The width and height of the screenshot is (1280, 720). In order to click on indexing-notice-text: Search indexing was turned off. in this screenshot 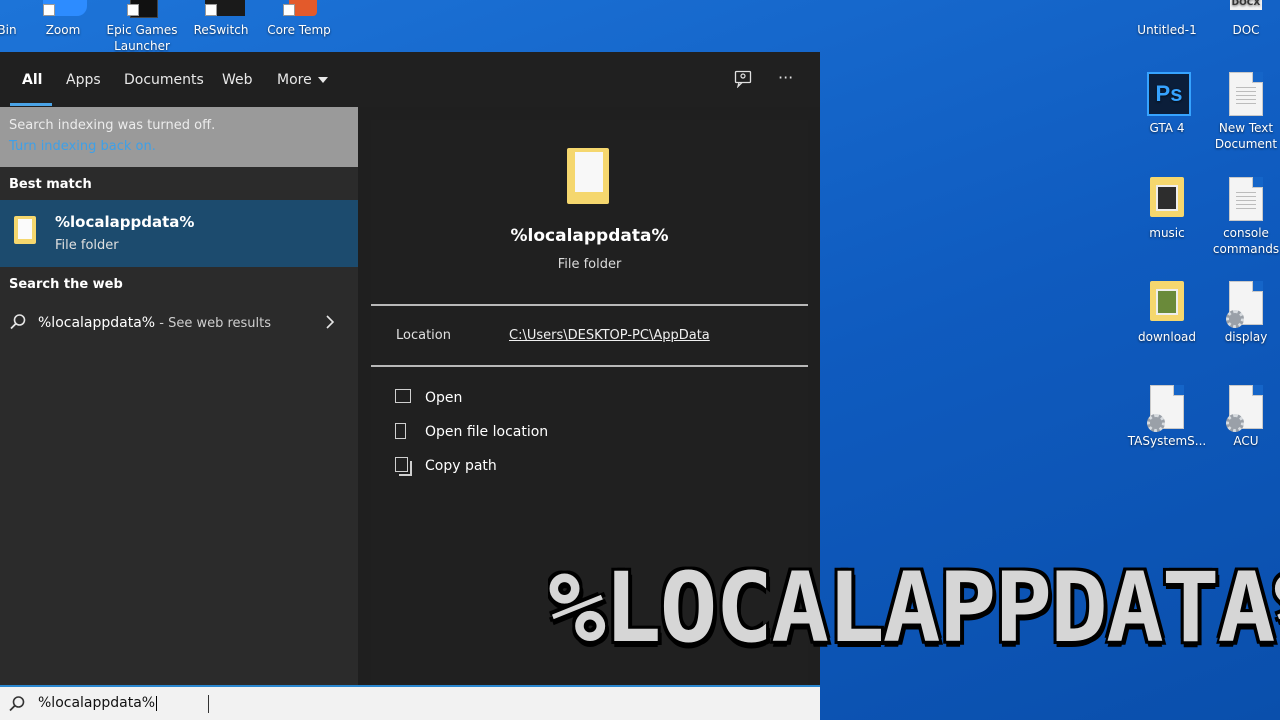, I will do `click(112, 125)`.